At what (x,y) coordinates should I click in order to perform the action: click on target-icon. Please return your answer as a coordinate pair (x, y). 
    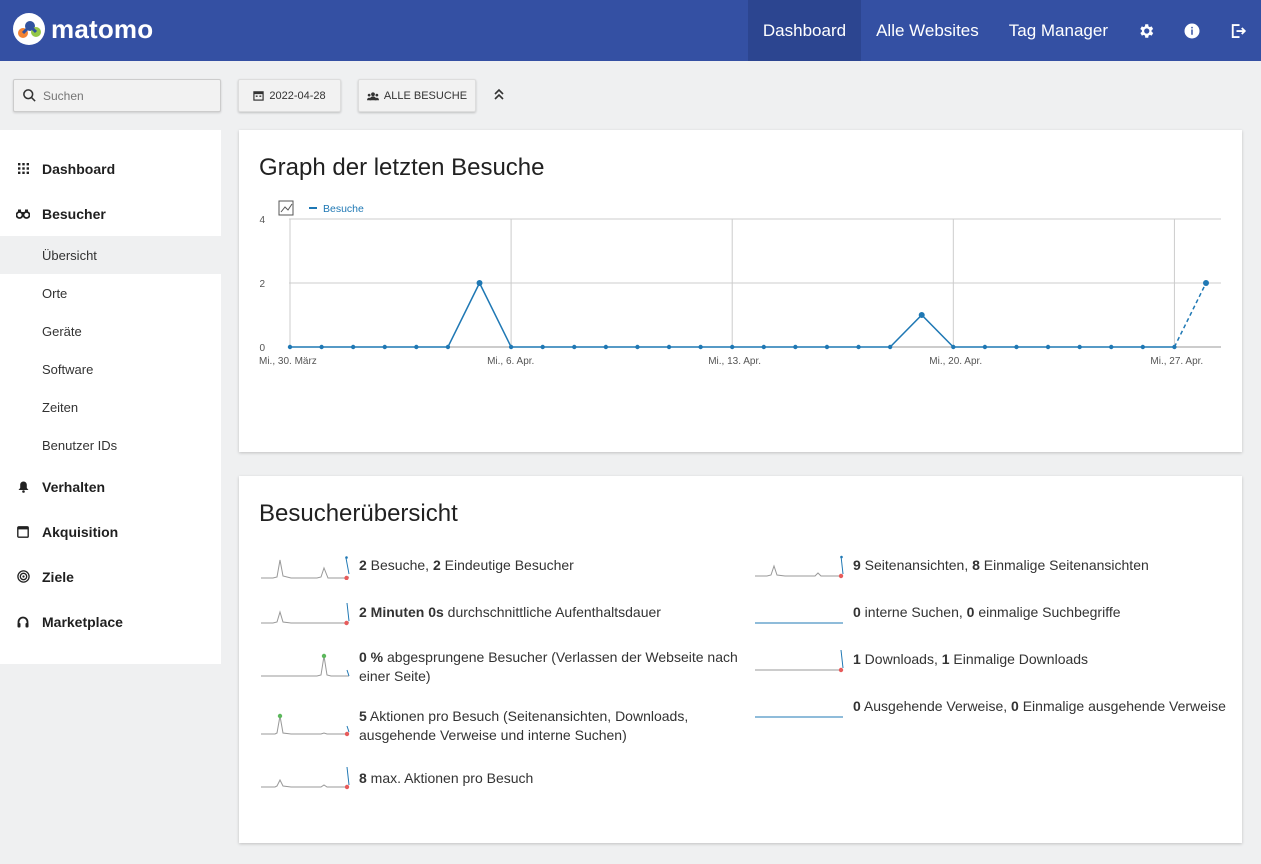
    Looking at the image, I should click on (23, 577).